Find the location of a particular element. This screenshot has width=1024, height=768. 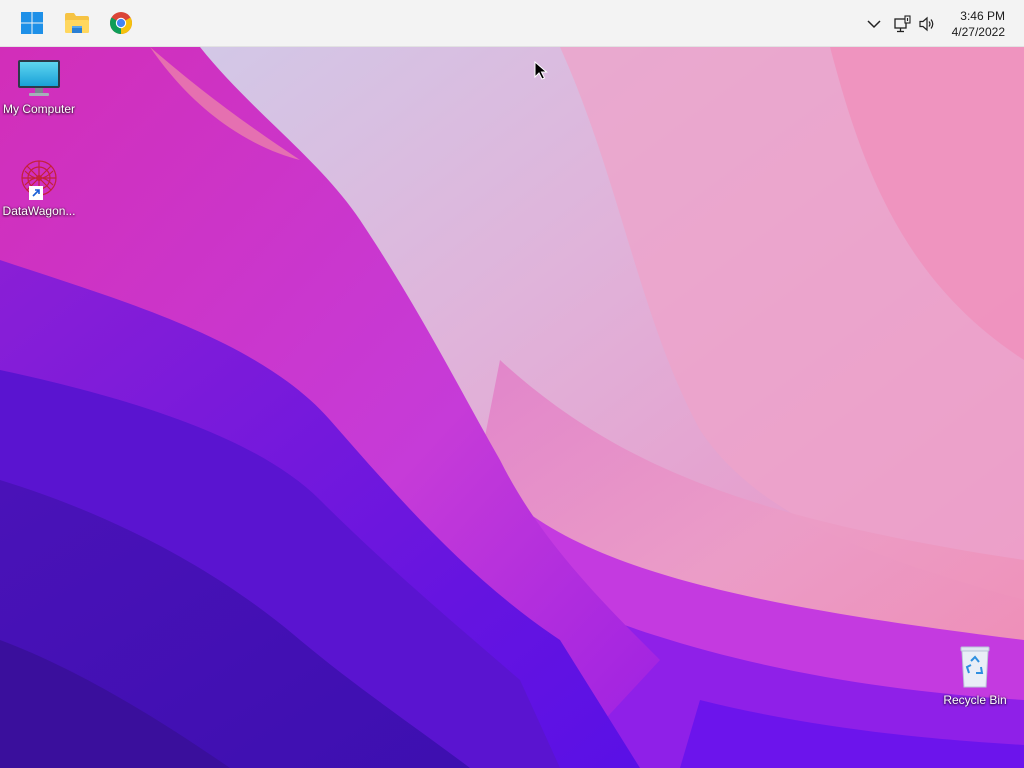

mouse-cursor-icon is located at coordinates (541, 70).